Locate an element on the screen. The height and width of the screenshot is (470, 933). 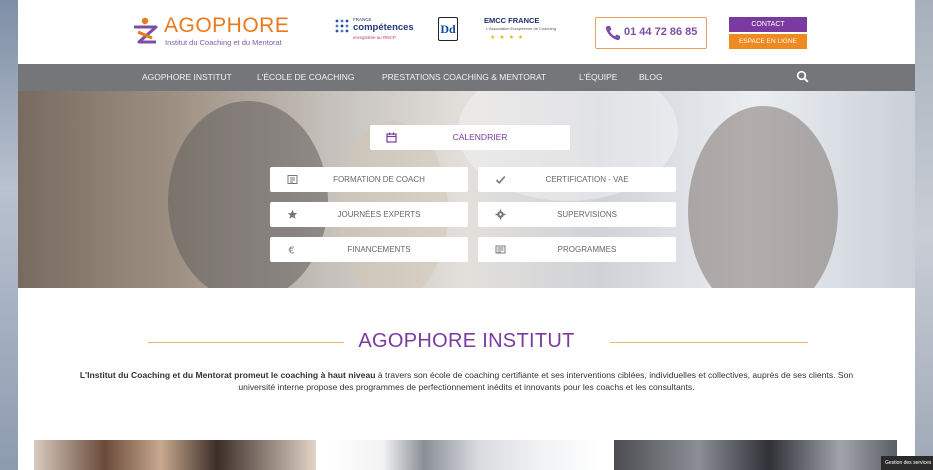
nav-item-equipe: L'ÉQUIPE is located at coordinates (598, 77).